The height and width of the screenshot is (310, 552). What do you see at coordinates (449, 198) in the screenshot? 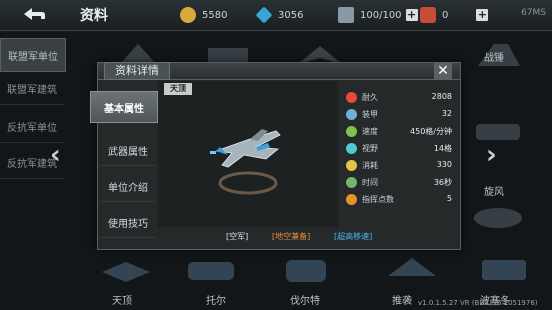
I see `stat-value: 5` at bounding box center [449, 198].